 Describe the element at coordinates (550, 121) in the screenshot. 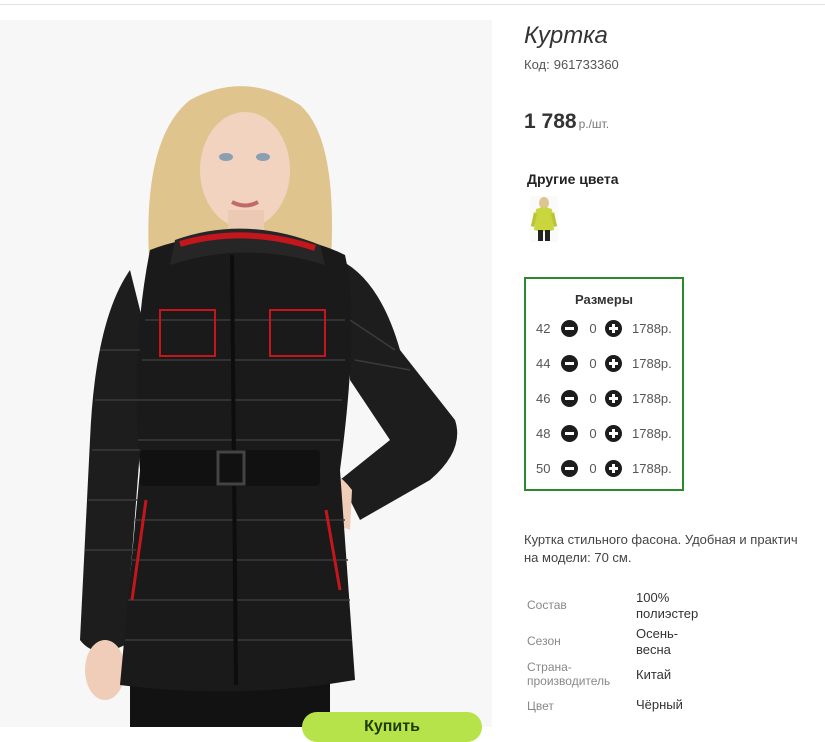

I see `price-amount: 1 788` at that location.